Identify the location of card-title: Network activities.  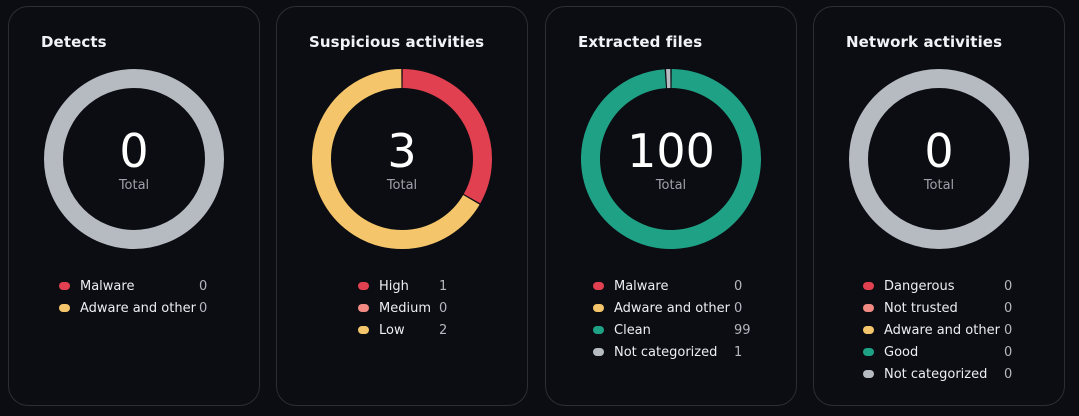
(924, 42).